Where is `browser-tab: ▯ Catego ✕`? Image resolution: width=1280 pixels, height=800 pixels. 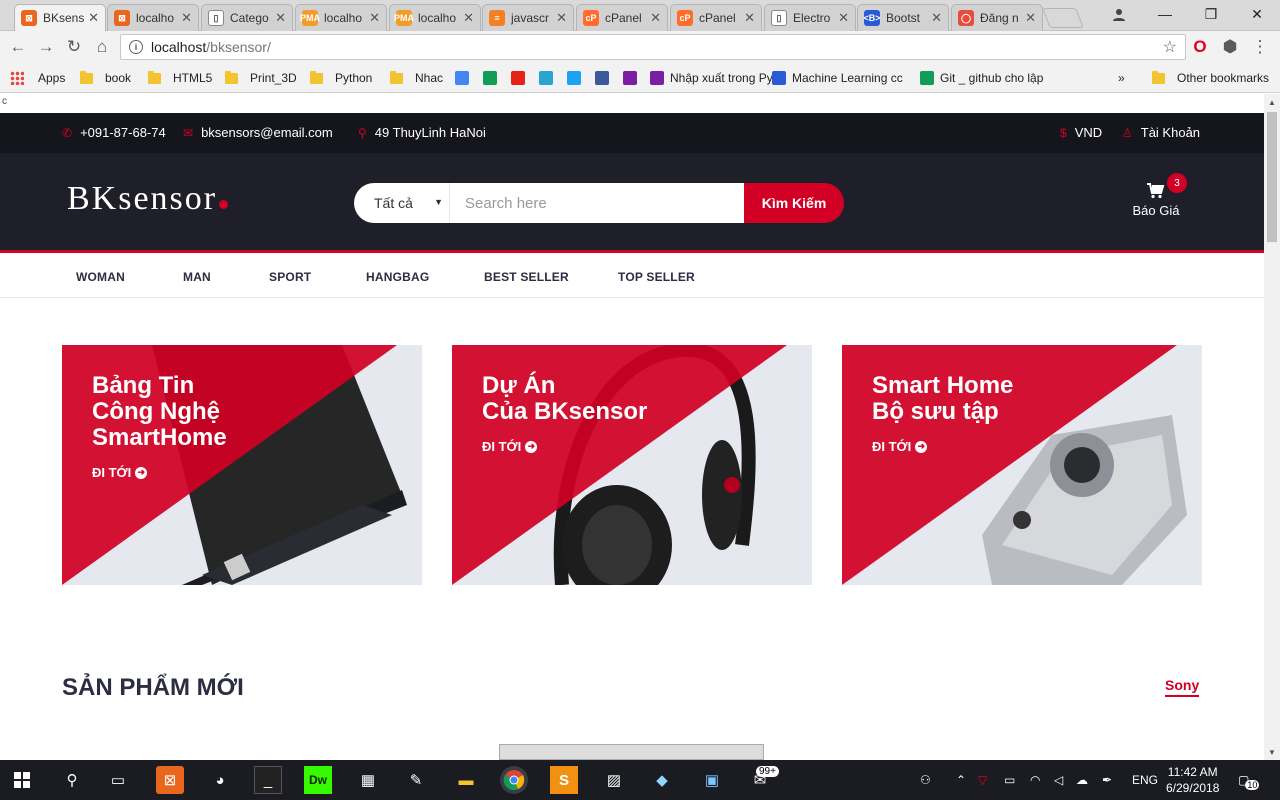
browser-tab: ▯ Catego ✕ is located at coordinates (247, 17).